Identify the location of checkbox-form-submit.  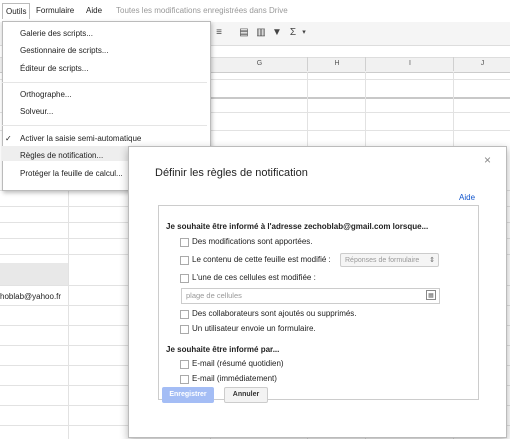
(184, 329).